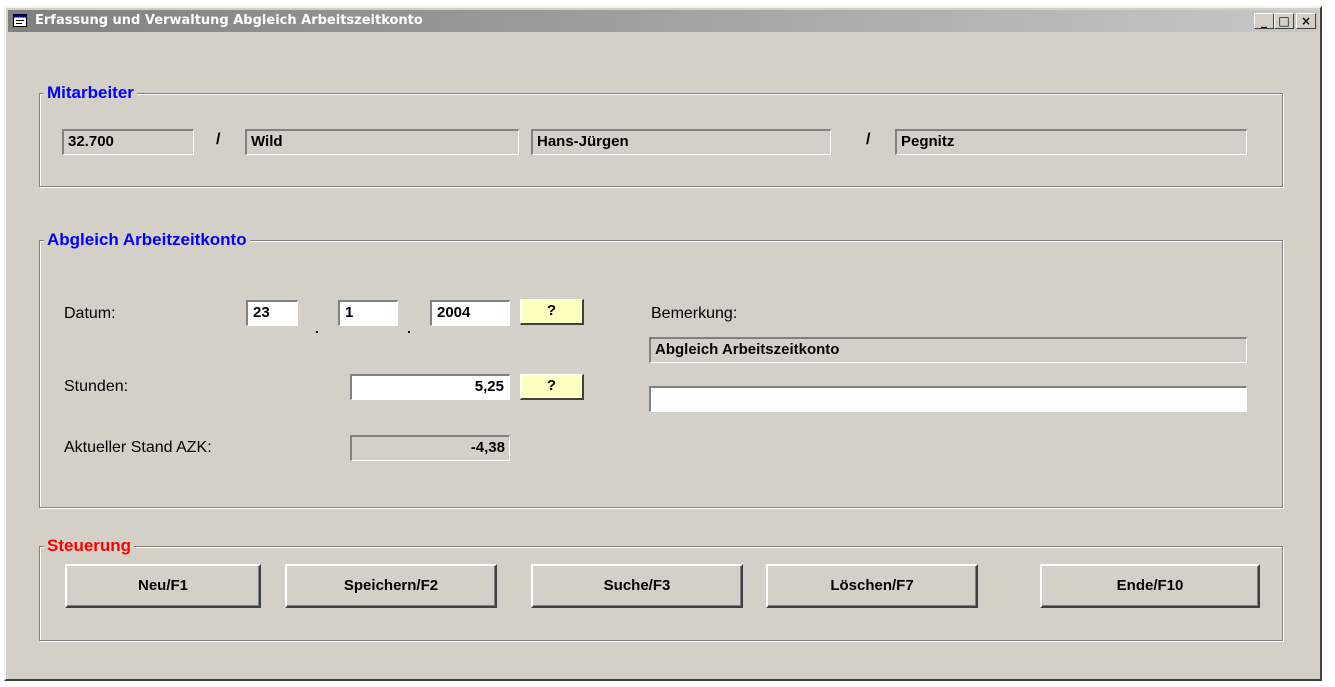  I want to click on window-app-icon, so click(20, 20).